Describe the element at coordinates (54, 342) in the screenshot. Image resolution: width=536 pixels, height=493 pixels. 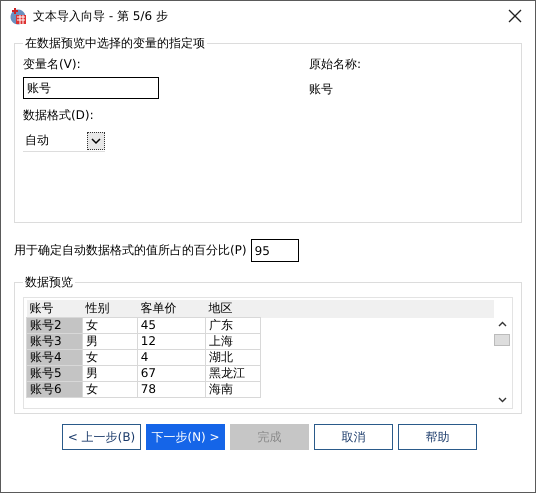
I see `table-cell: 账号3` at that location.